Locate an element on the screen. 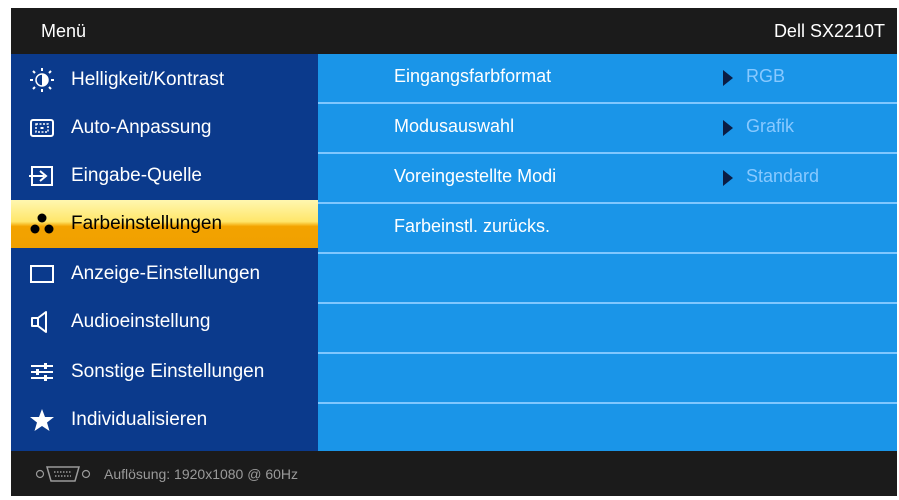  sidebar-item-other-settings: Sonstige Einstellungen is located at coordinates (164, 372).